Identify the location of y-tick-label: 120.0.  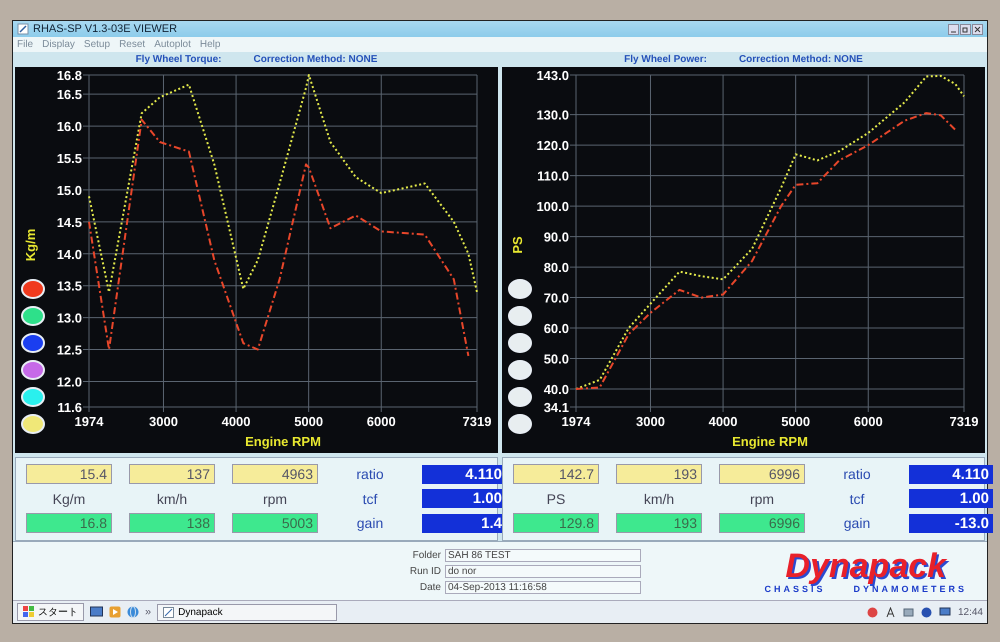
(552, 146).